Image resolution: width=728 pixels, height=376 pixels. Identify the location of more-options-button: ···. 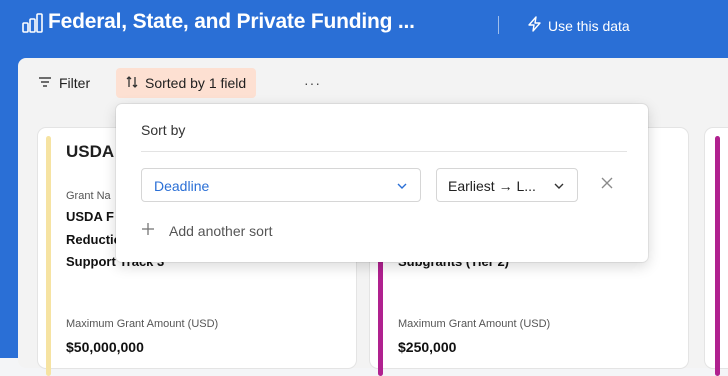
(312, 83).